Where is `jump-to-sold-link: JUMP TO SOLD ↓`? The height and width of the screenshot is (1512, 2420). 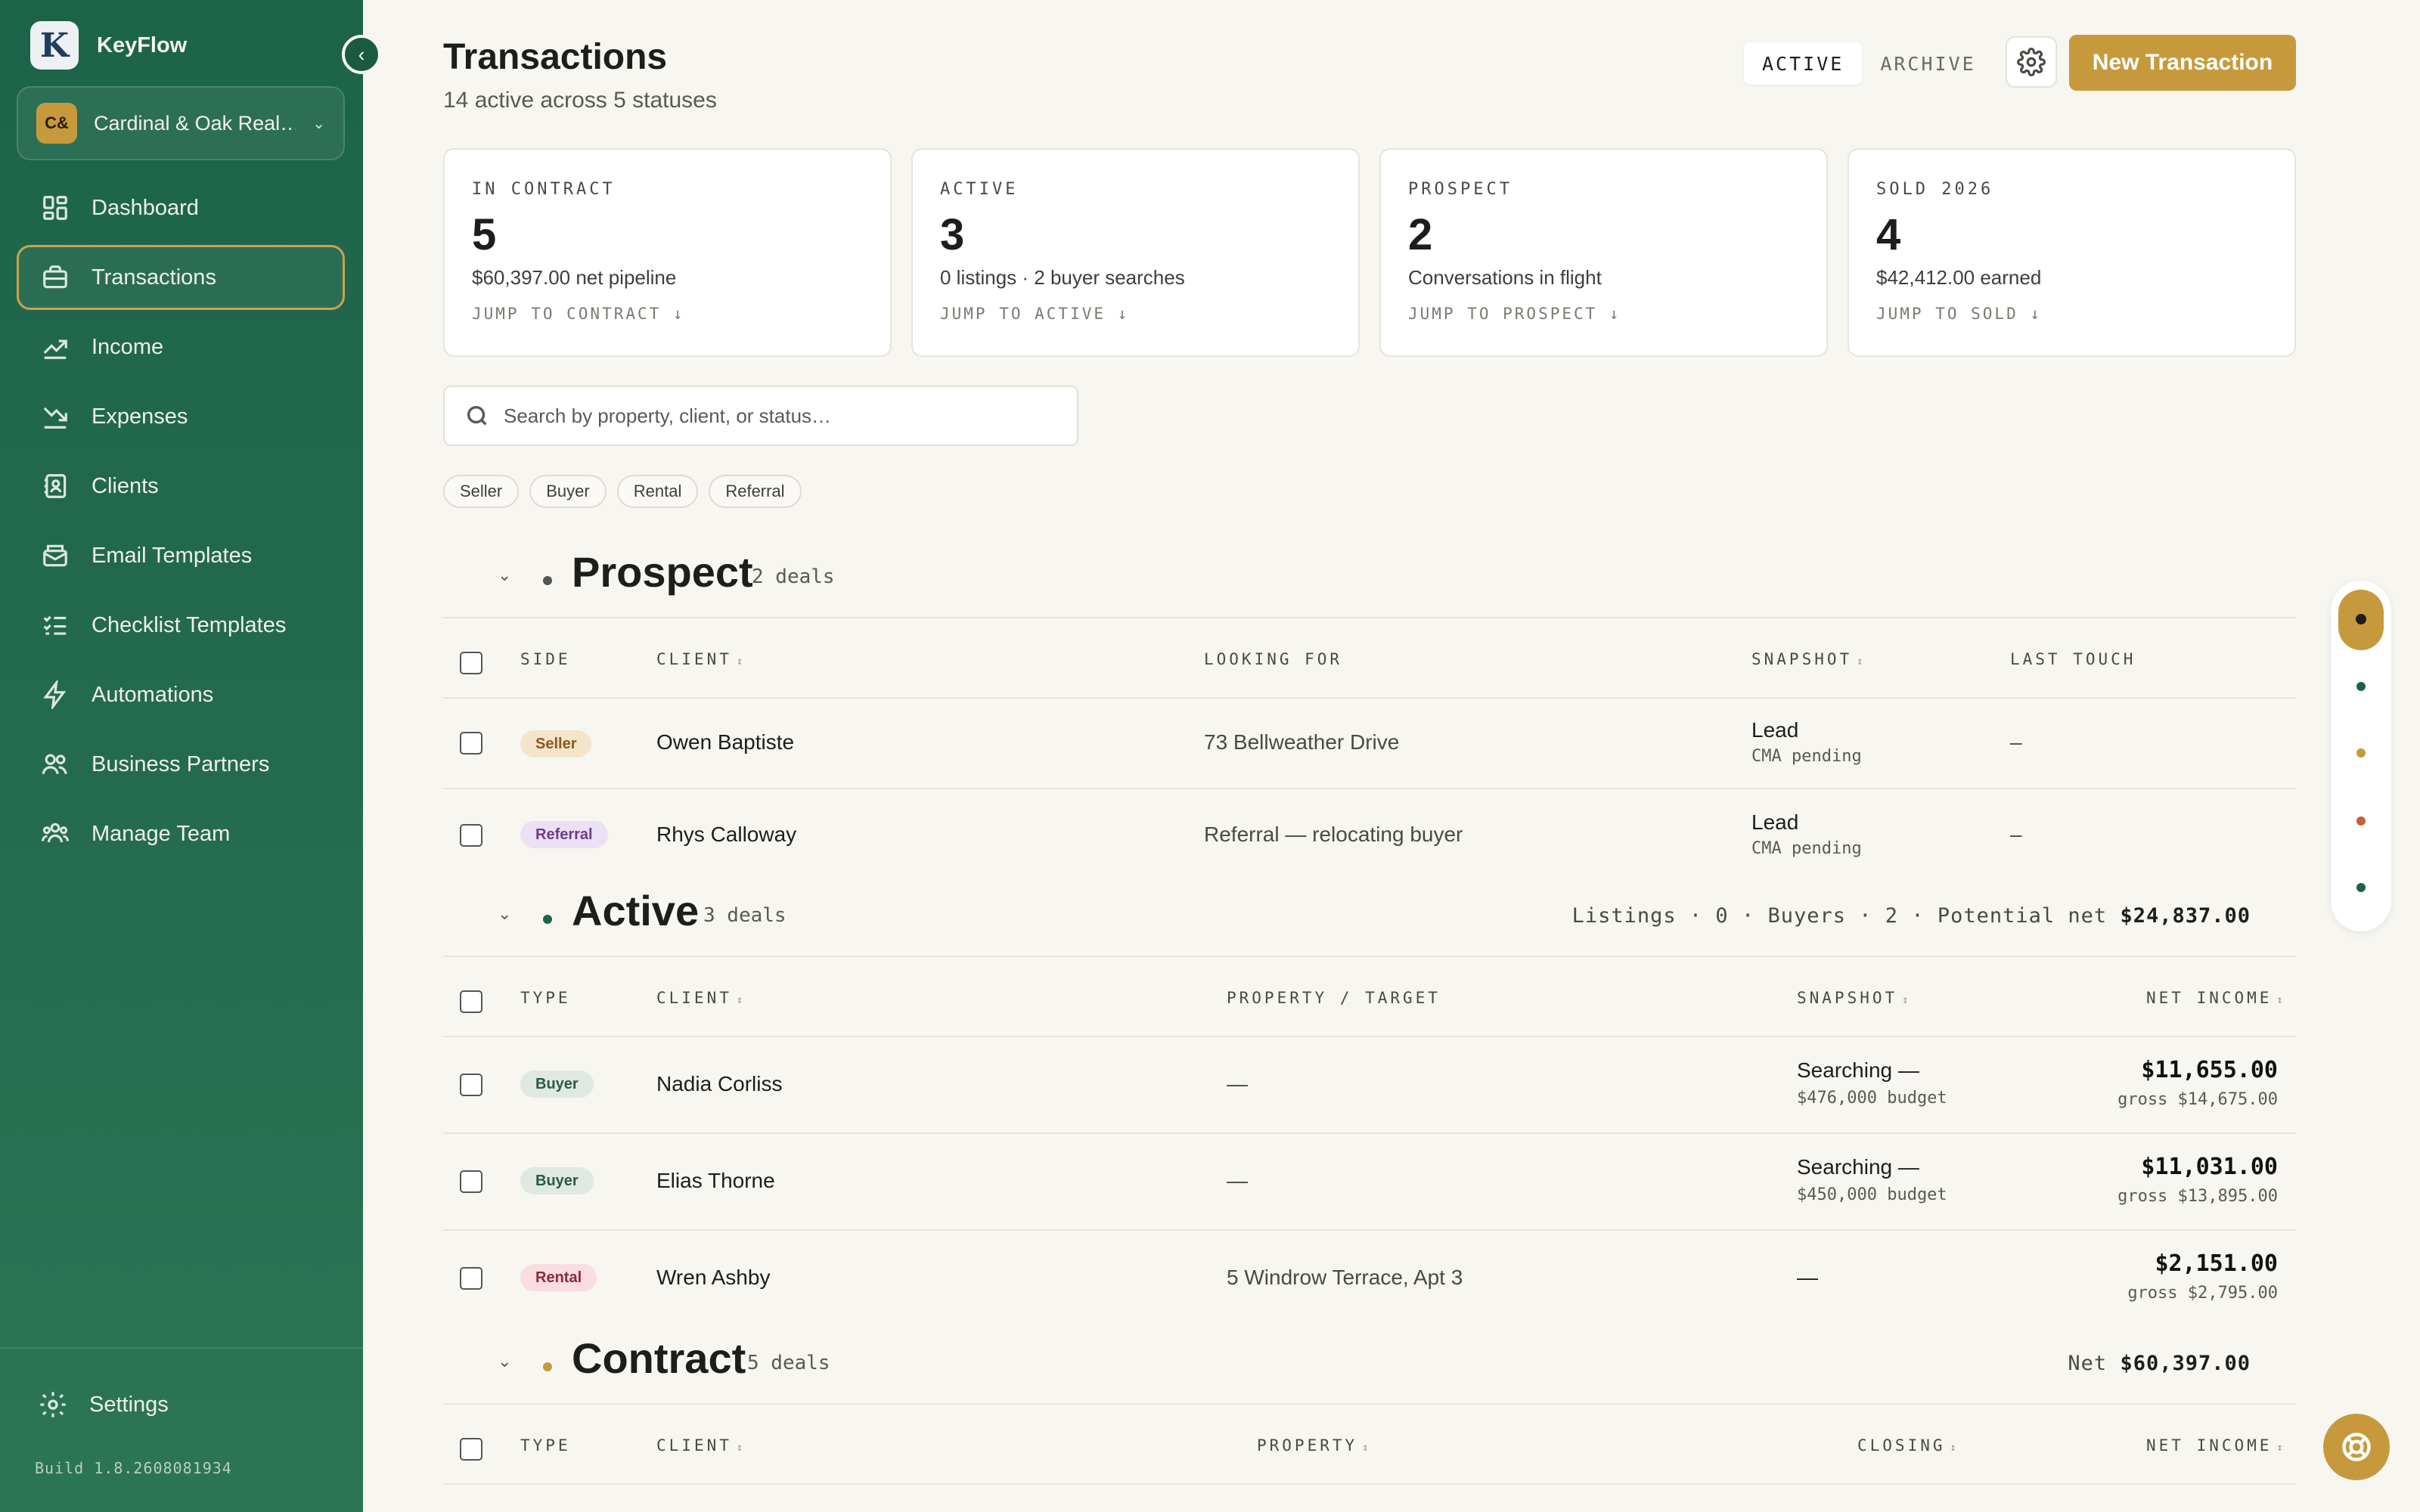 jump-to-sold-link: JUMP TO SOLD ↓ is located at coordinates (2071, 314).